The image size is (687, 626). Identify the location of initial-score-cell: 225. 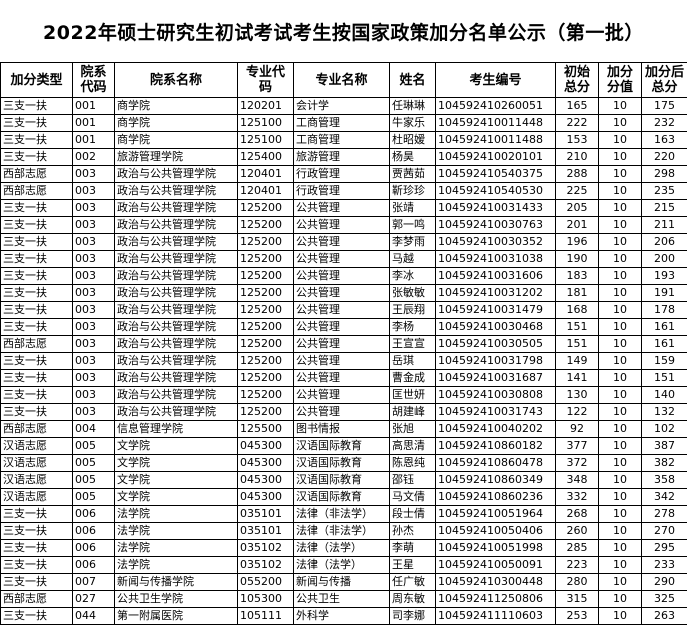
(577, 191).